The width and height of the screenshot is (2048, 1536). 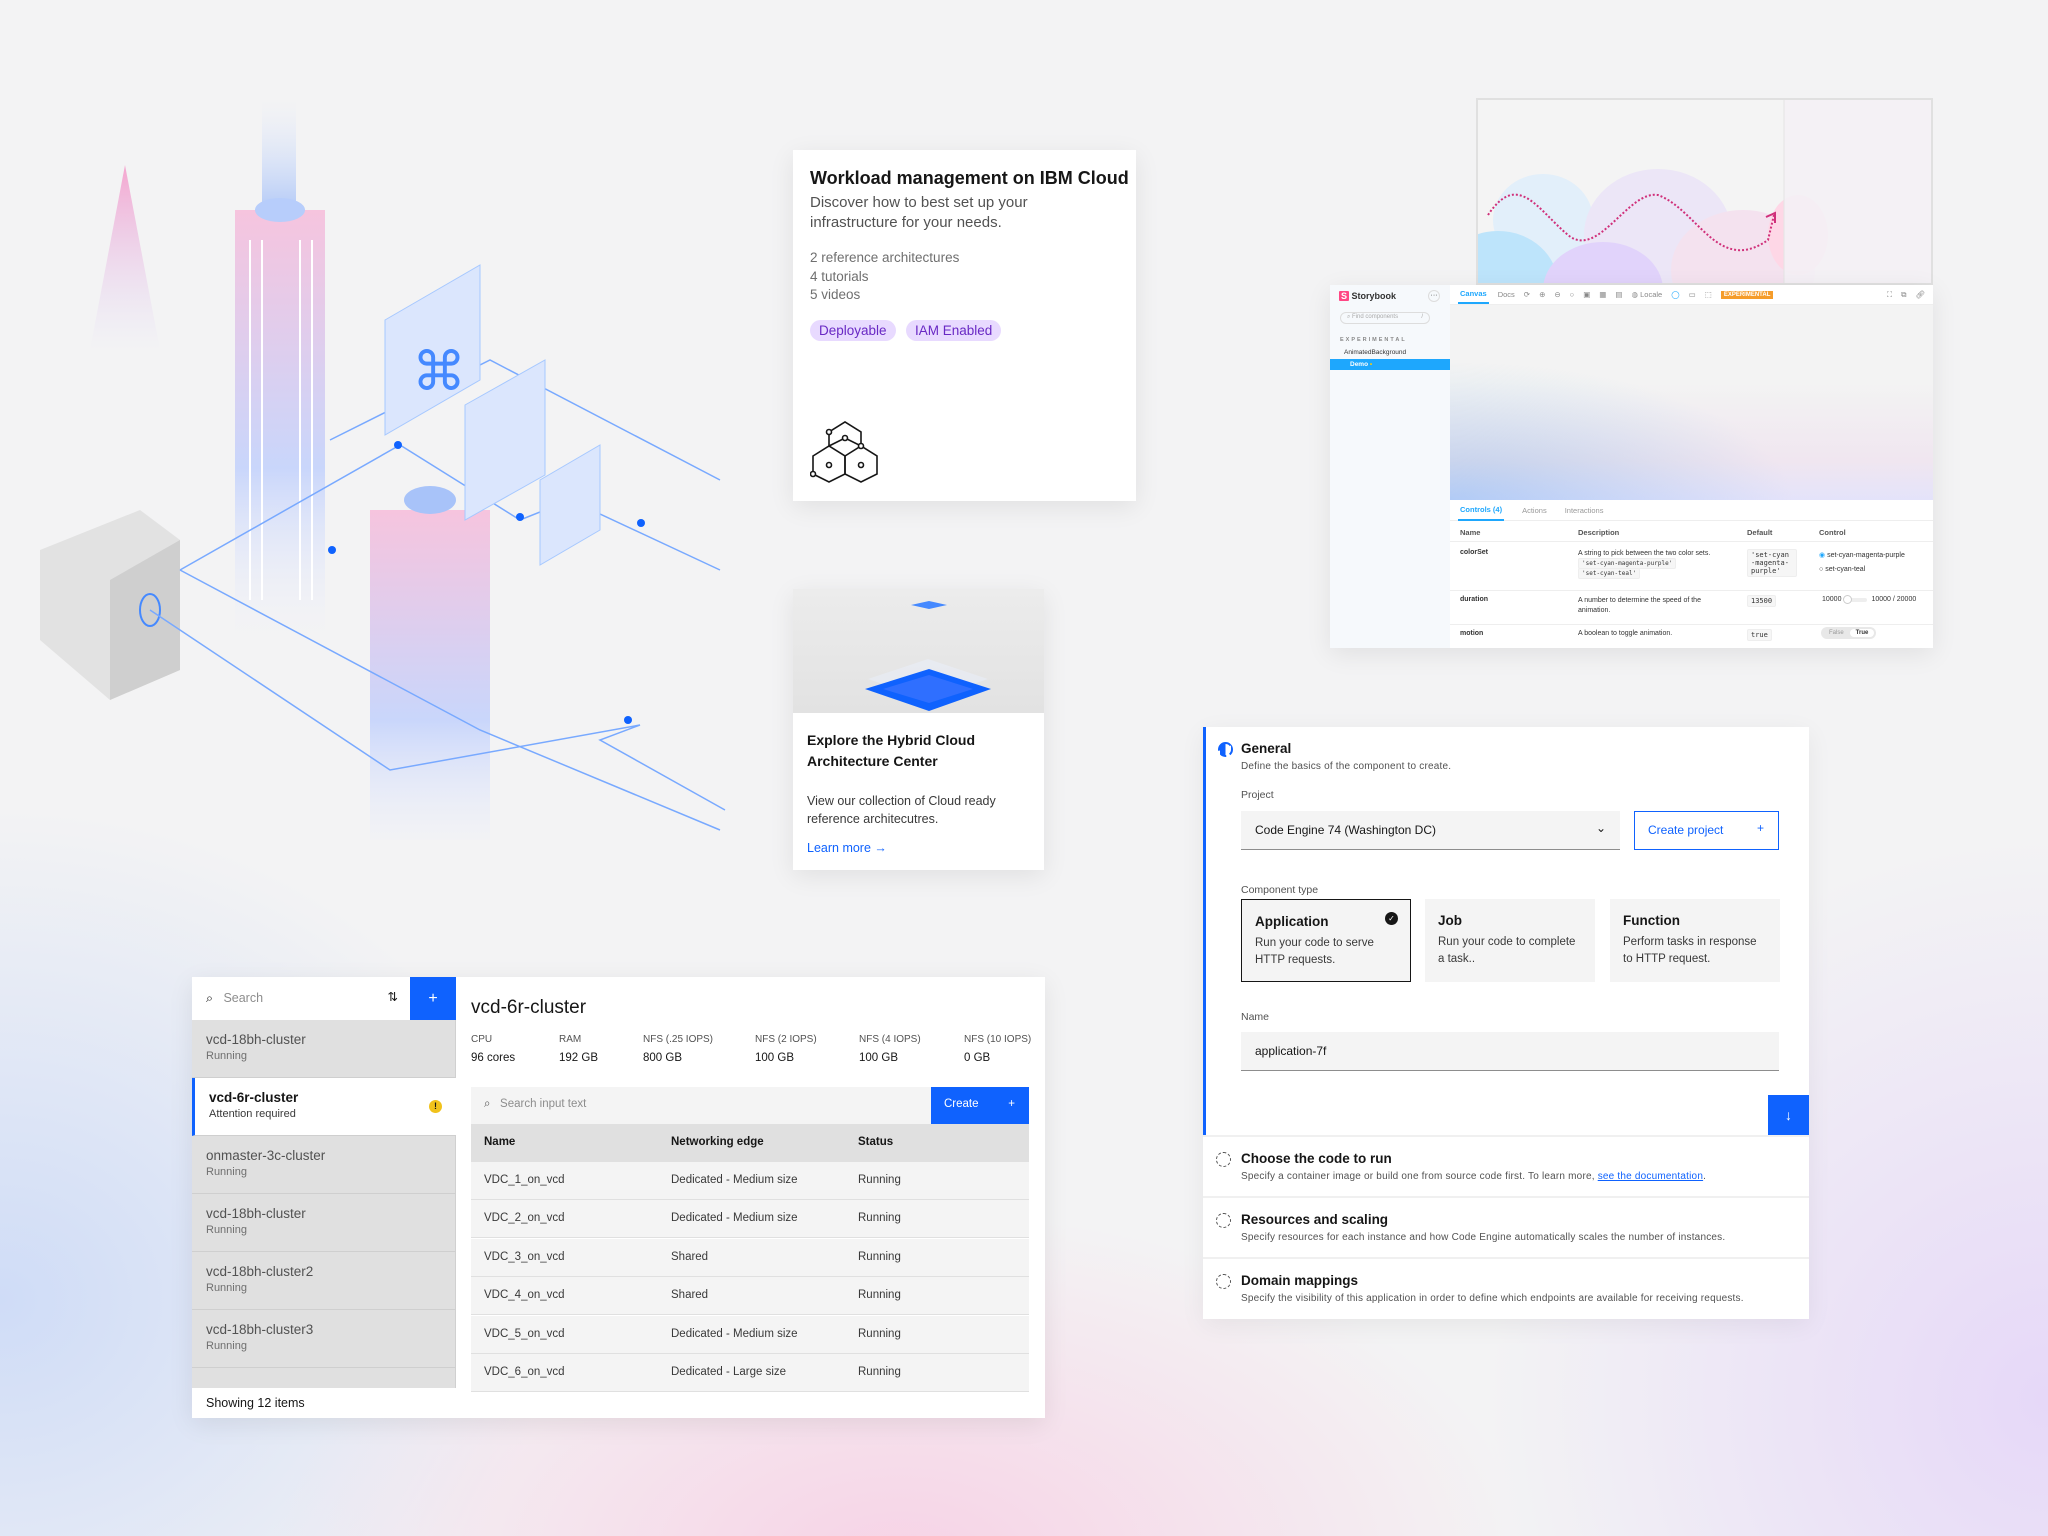 I want to click on cluster-search-input: ⌕ Search ⇅, so click(x=301, y=998).